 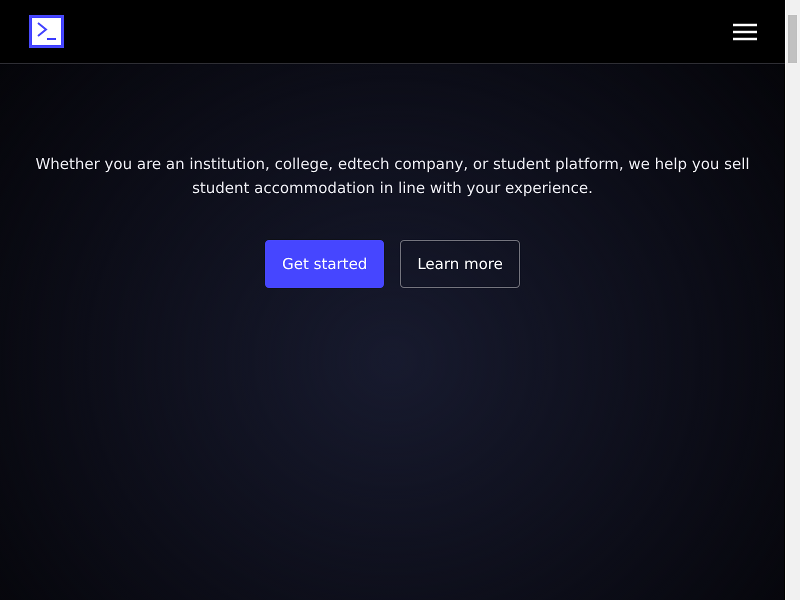 What do you see at coordinates (745, 31) in the screenshot?
I see `menu-icon` at bounding box center [745, 31].